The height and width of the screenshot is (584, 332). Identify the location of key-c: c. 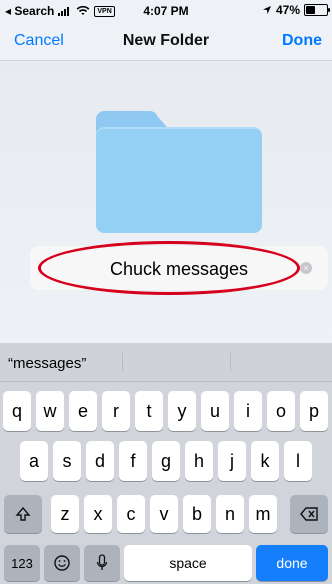
(131, 514).